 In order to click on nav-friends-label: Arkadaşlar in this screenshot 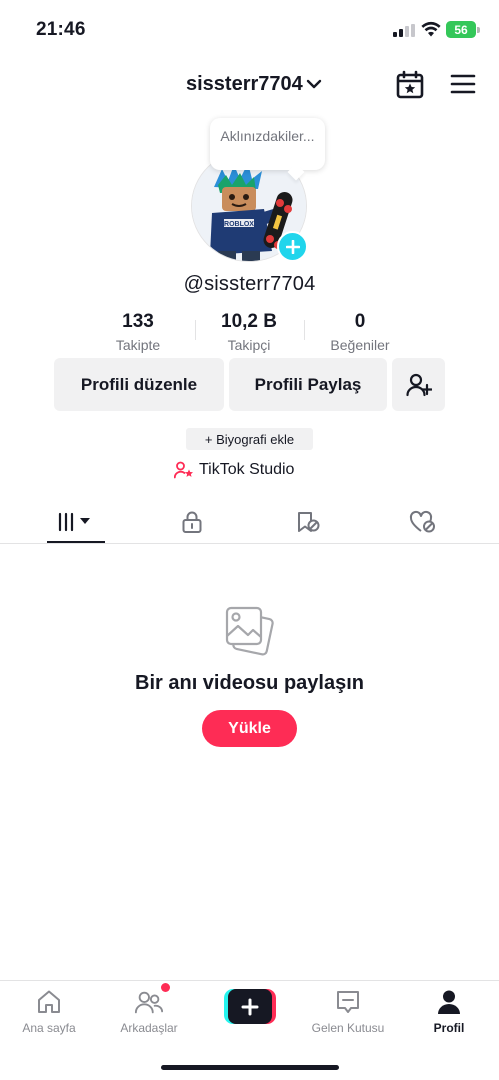, I will do `click(149, 1028)`.